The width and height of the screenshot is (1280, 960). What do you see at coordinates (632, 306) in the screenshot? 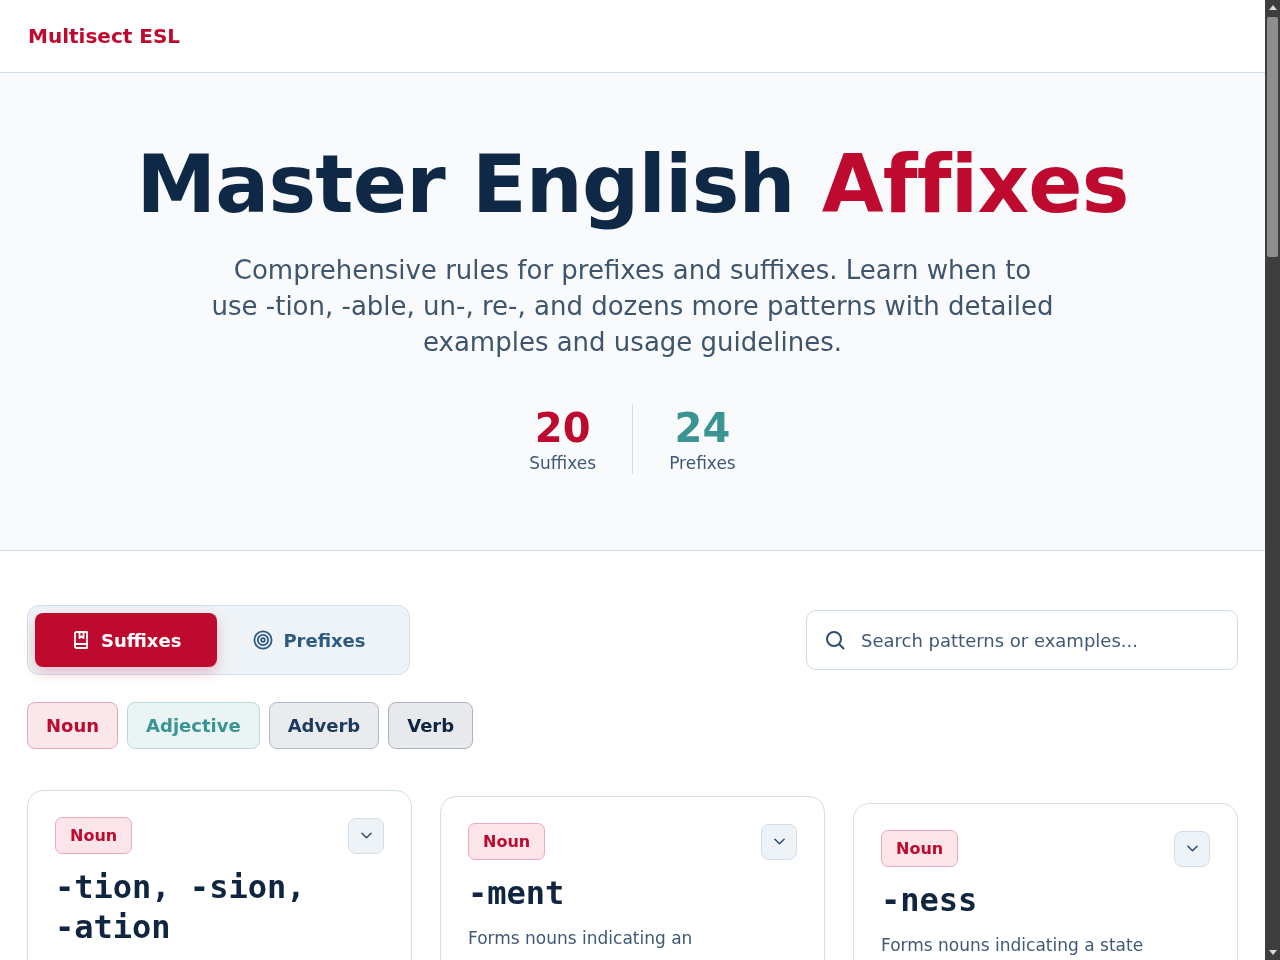
I see `hero-subtitle: Comprehensive rules for prefixes and suffixes. Learn when to use -tion, -able, un-, re-, and dozens more patterns with detailed examples and usage guidelines.` at bounding box center [632, 306].